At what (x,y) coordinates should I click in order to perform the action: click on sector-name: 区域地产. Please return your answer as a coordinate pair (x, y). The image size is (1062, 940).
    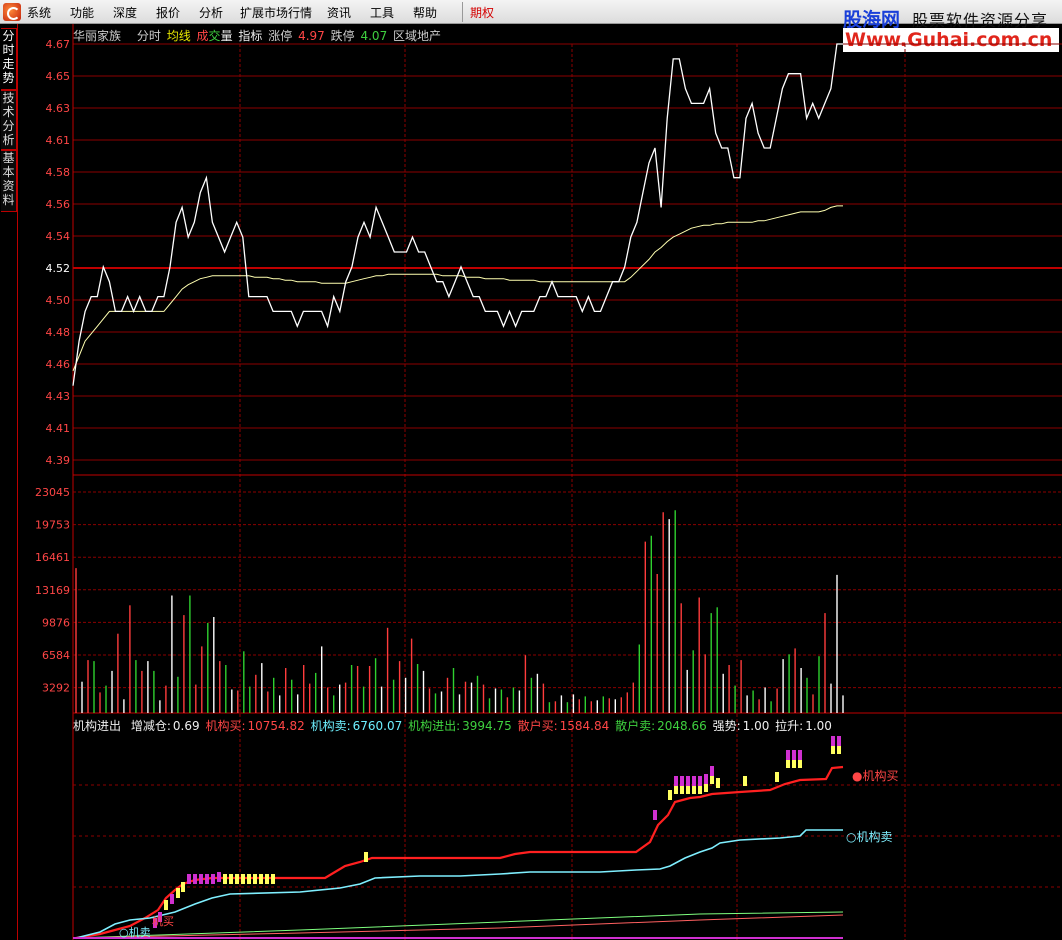
    Looking at the image, I should click on (417, 36).